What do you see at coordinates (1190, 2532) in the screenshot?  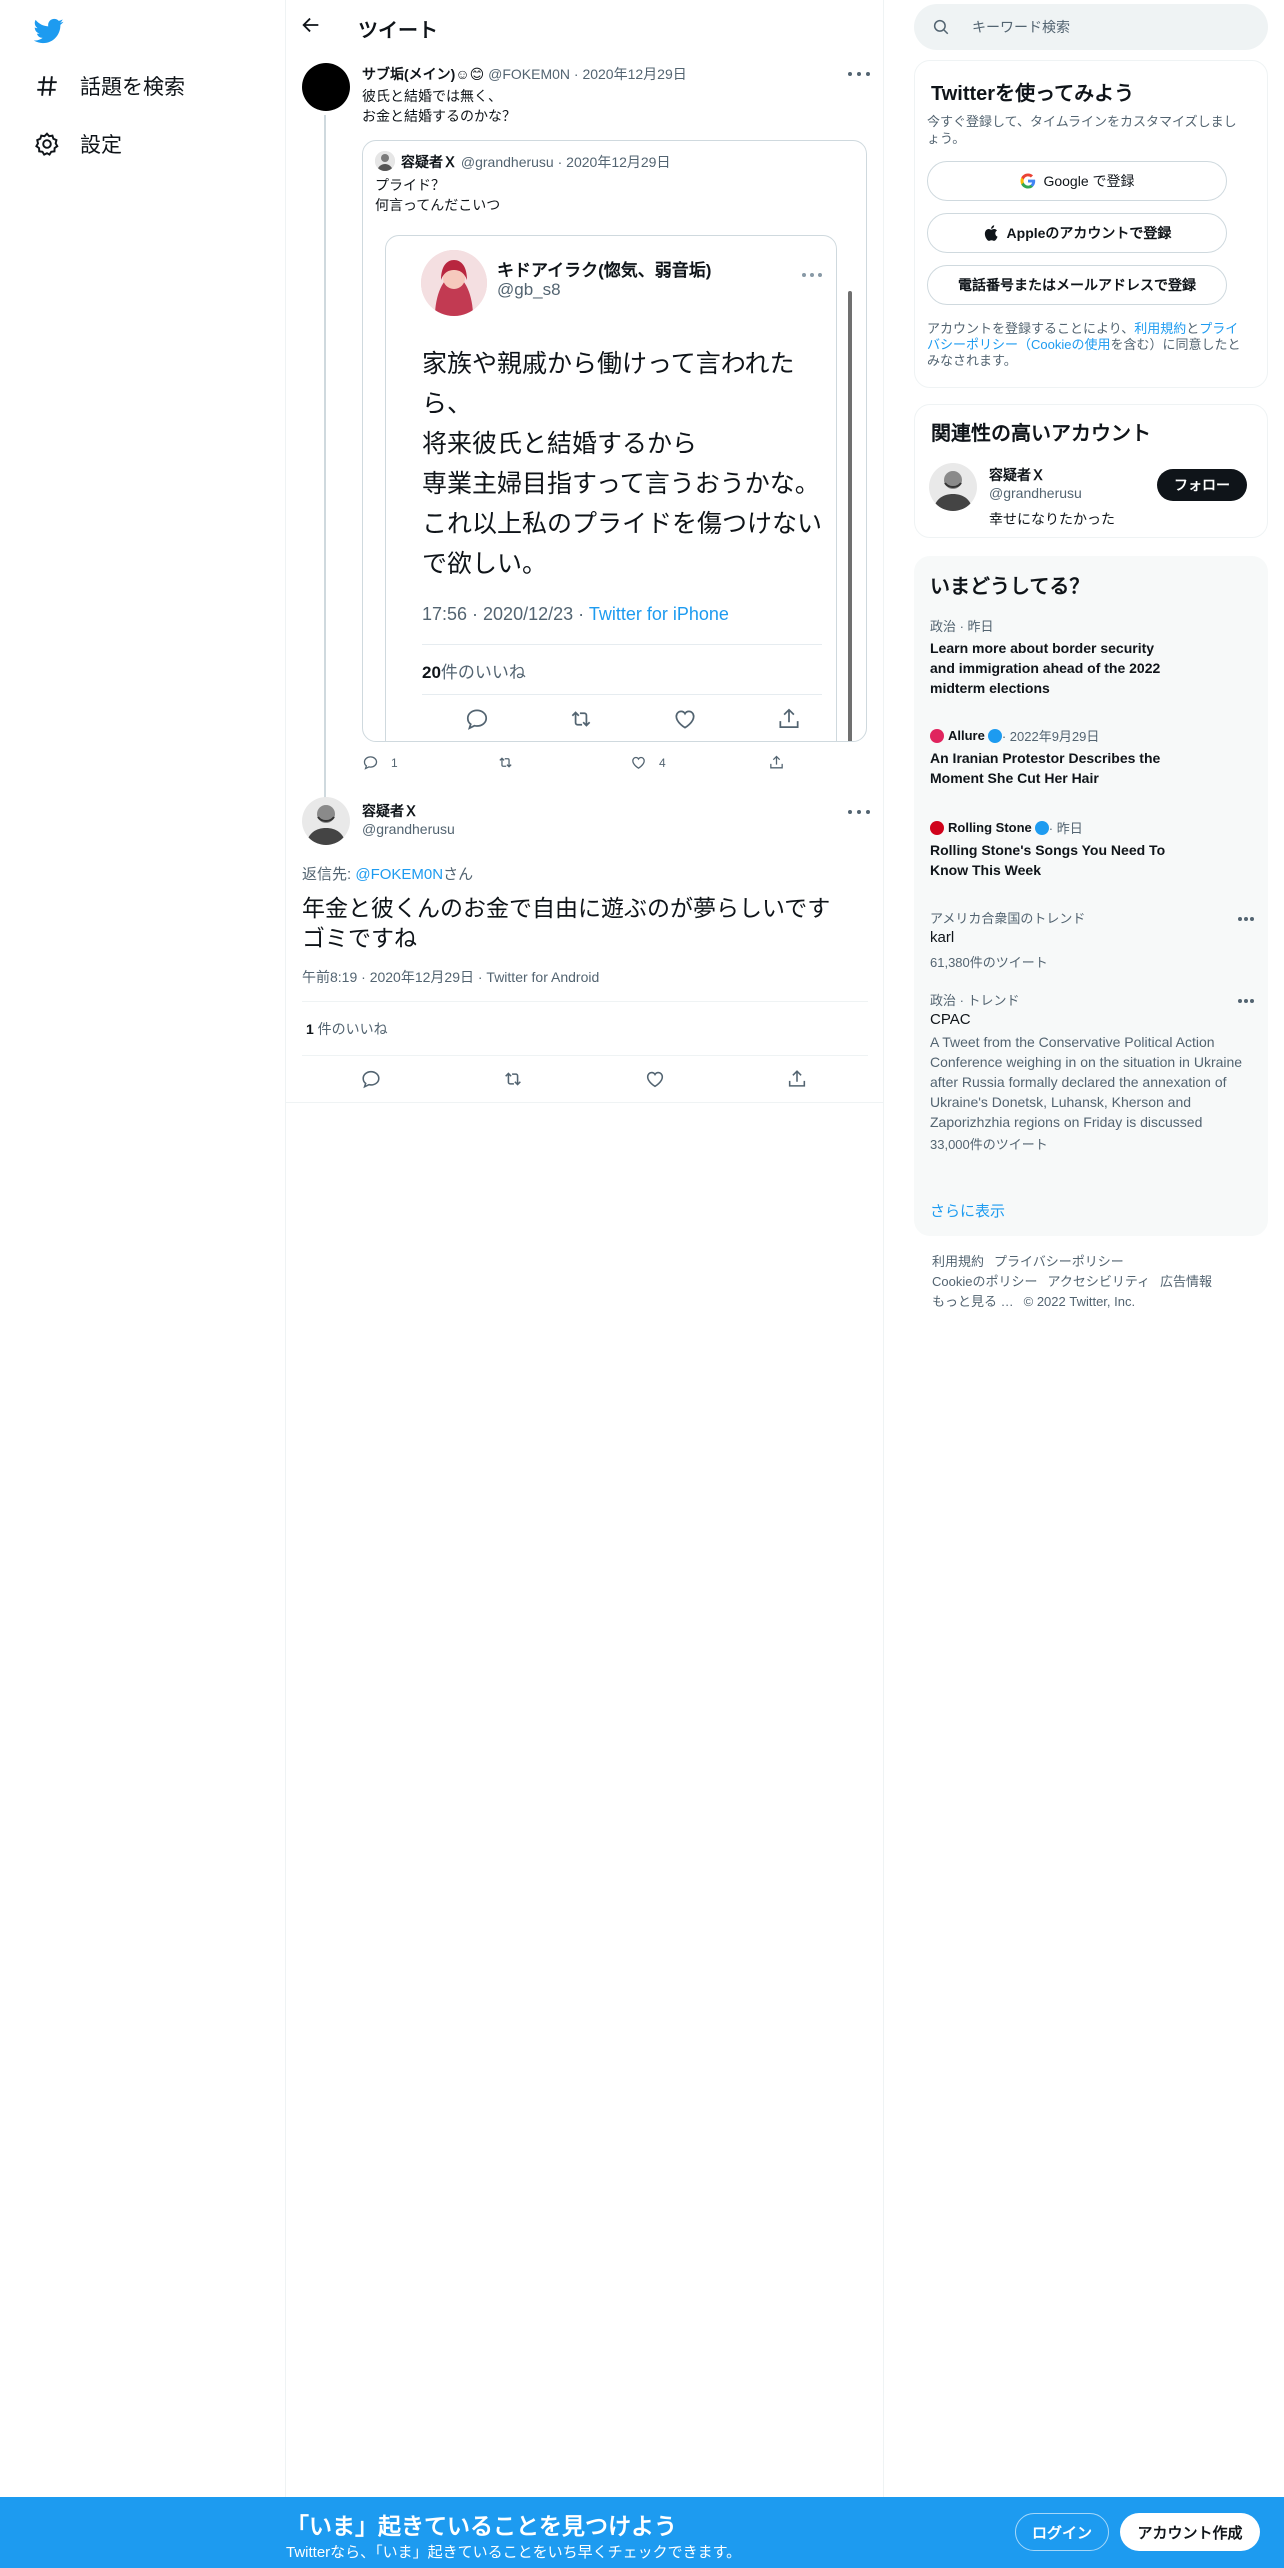 I see `create-account-button: アカウント作成` at bounding box center [1190, 2532].